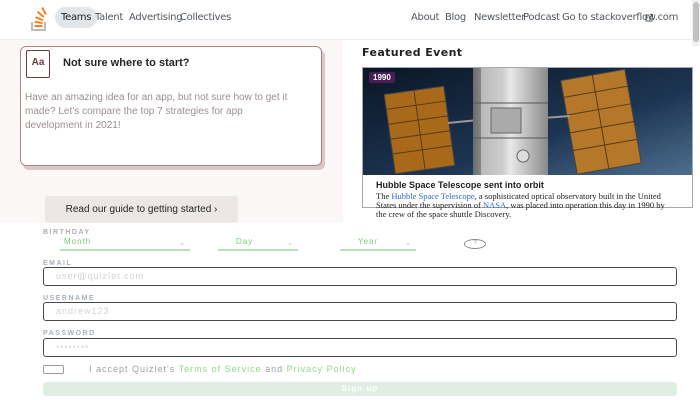 The height and width of the screenshot is (400, 700). I want to click on signup-button: Sign up, so click(360, 389).